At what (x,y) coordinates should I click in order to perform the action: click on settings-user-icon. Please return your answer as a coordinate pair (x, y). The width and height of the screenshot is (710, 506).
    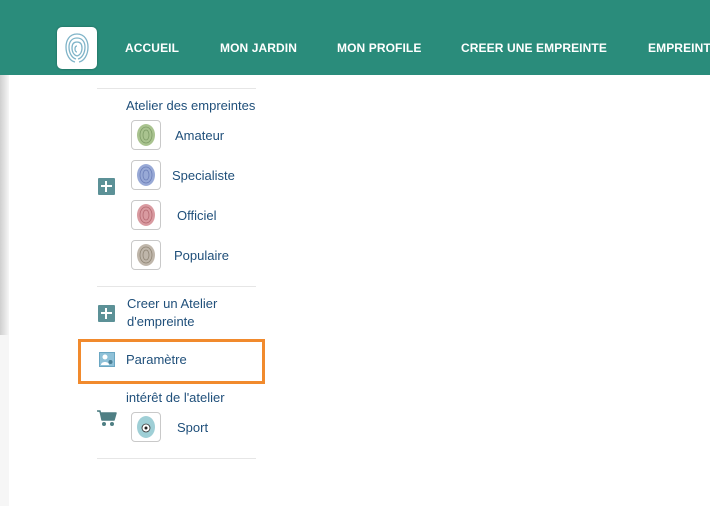
    Looking at the image, I should click on (107, 359).